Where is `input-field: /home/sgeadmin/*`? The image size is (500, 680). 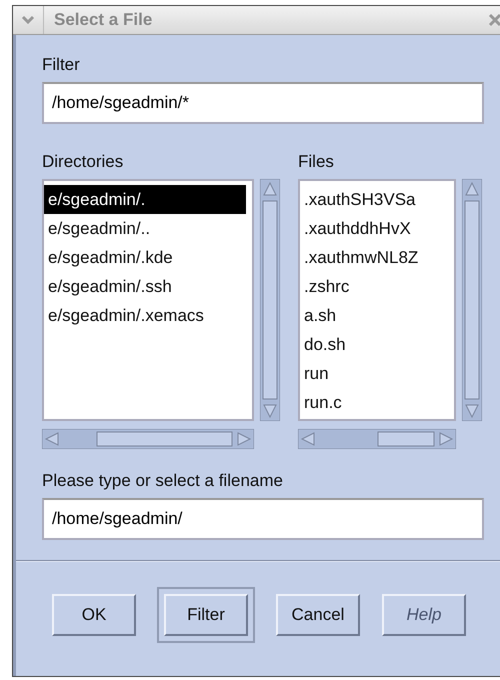
input-field: /home/sgeadmin/* is located at coordinates (263, 103).